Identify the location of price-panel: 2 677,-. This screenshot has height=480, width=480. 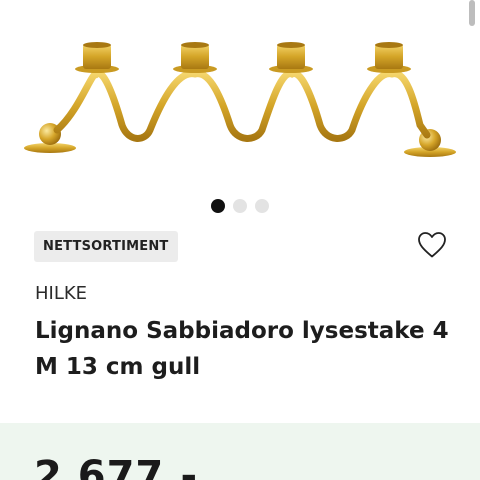
(240, 451).